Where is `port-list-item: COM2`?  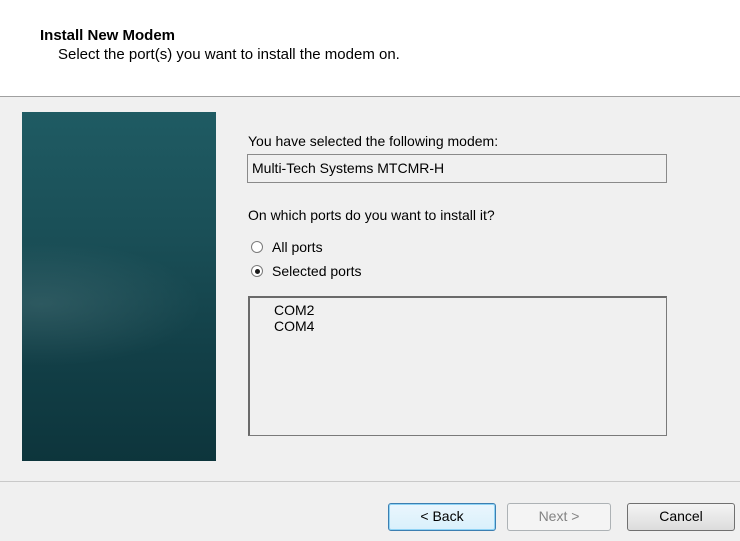
port-list-item: COM2 is located at coordinates (470, 310).